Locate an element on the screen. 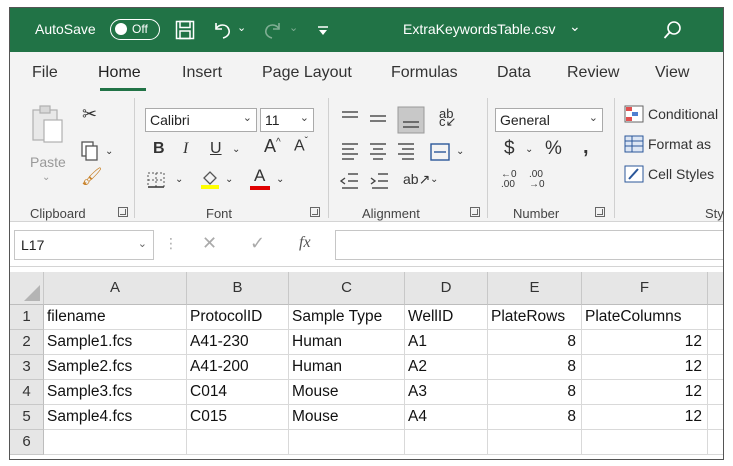  decrease-decimal-icon: .00 →0 is located at coordinates (537, 180).